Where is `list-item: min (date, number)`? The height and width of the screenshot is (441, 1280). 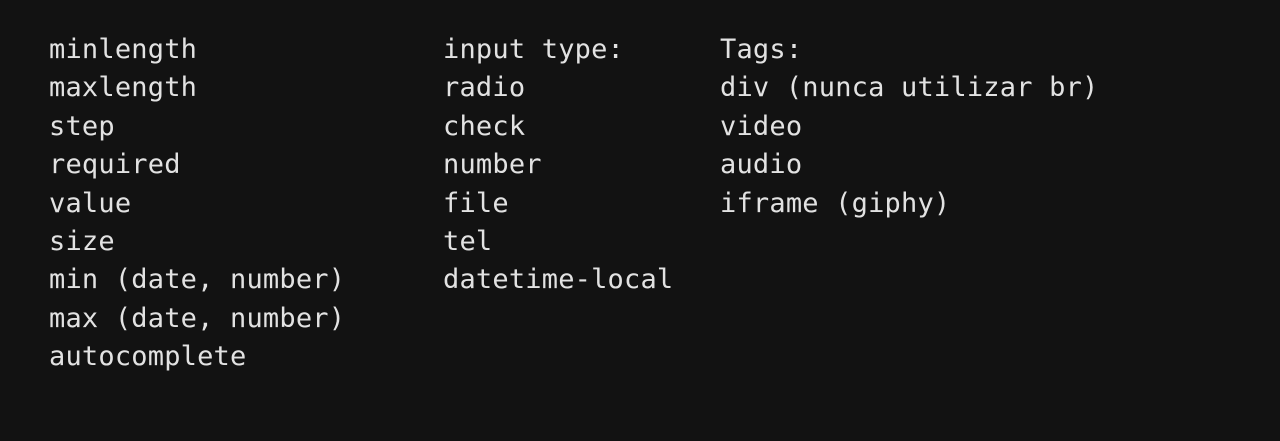
list-item: min (date, number) is located at coordinates (197, 280).